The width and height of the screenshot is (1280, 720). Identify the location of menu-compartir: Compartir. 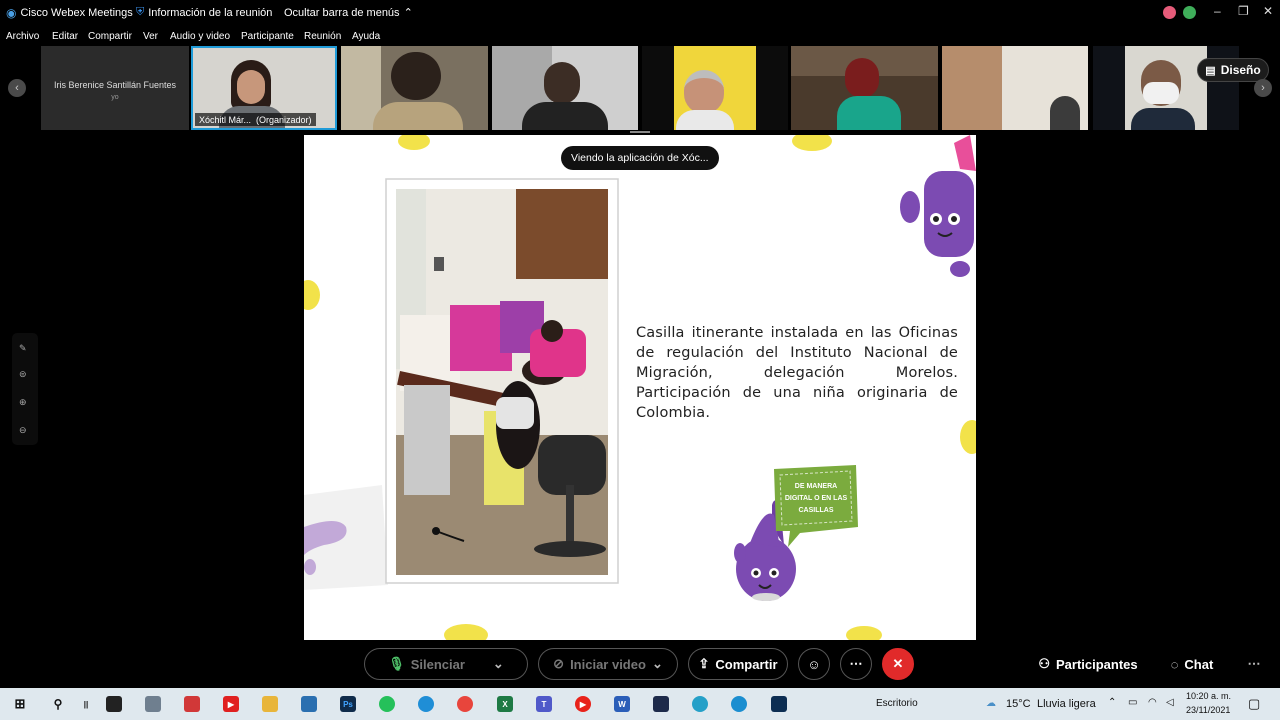
(110, 36).